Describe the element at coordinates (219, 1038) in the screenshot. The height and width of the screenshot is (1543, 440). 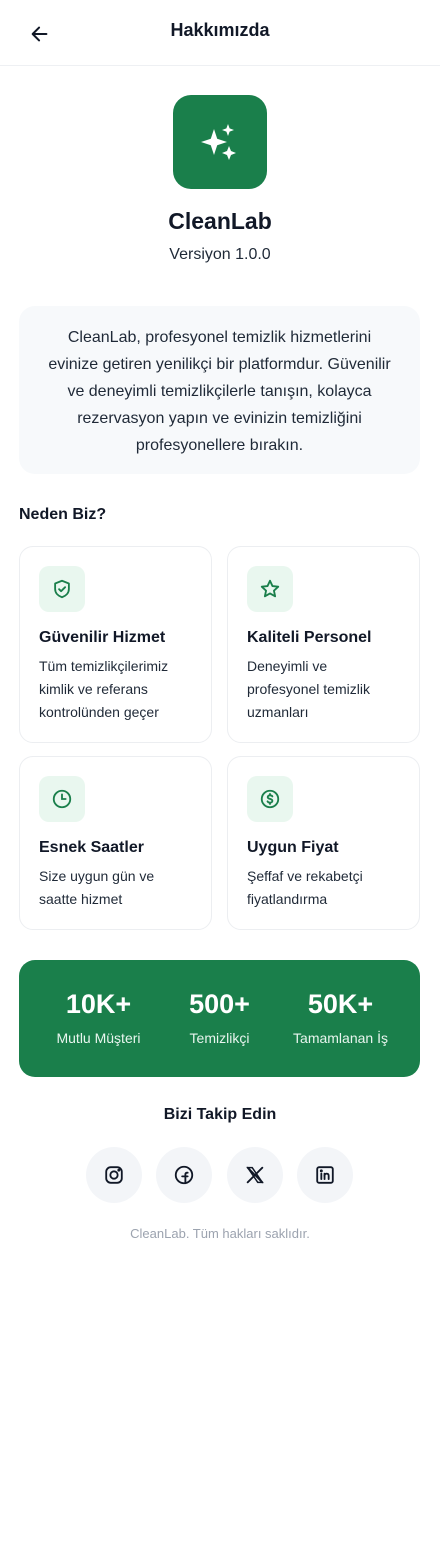
I see `stat-label: Temizlikçi` at that location.